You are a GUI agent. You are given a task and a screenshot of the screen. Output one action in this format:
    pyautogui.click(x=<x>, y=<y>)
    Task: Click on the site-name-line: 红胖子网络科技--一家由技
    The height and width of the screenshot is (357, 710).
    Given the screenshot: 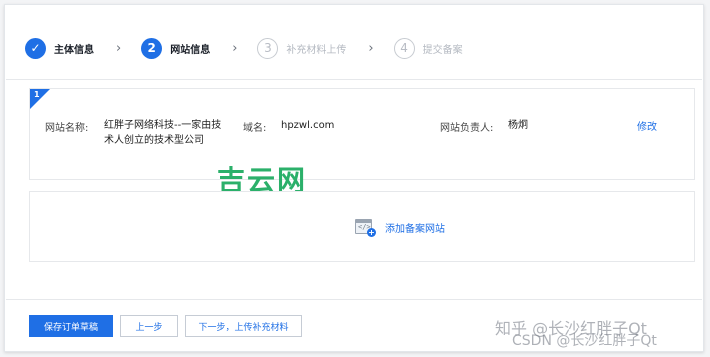 What is the action you would take?
    pyautogui.click(x=163, y=125)
    